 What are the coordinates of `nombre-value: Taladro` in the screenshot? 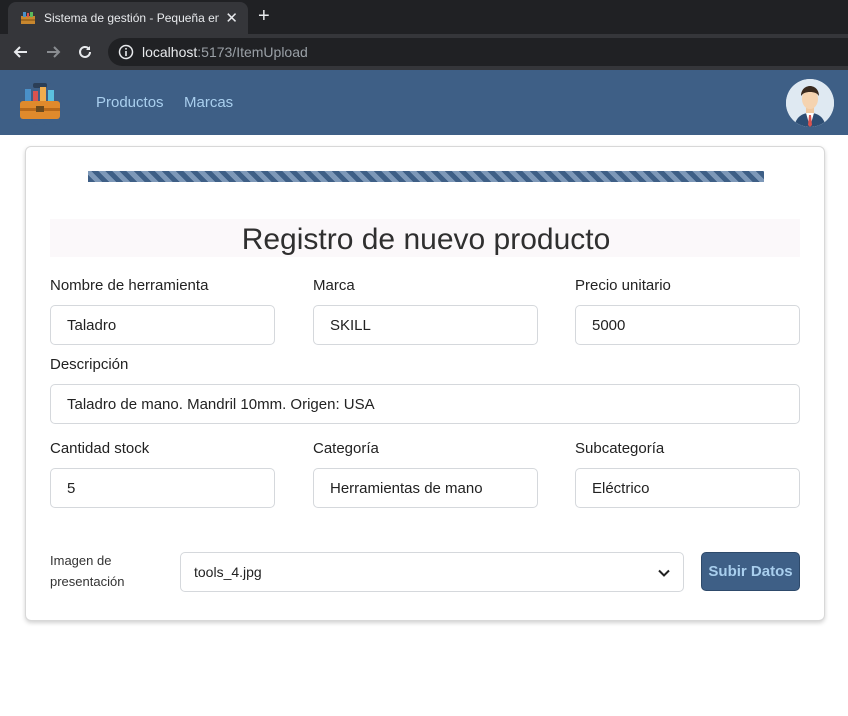 It's located at (92, 325).